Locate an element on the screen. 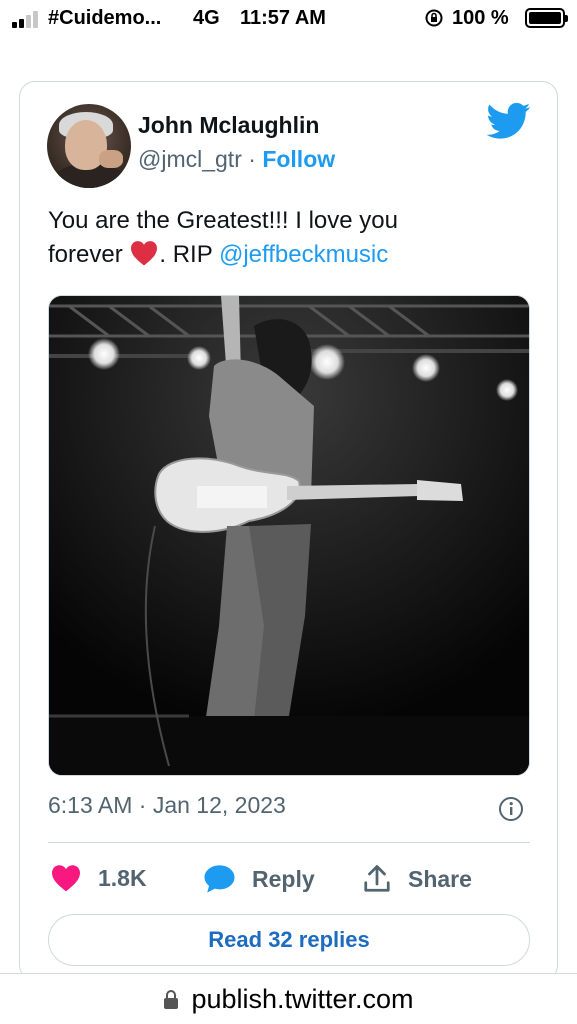 The height and width of the screenshot is (1024, 577). red-heart-emoji-icon is located at coordinates (144, 253).